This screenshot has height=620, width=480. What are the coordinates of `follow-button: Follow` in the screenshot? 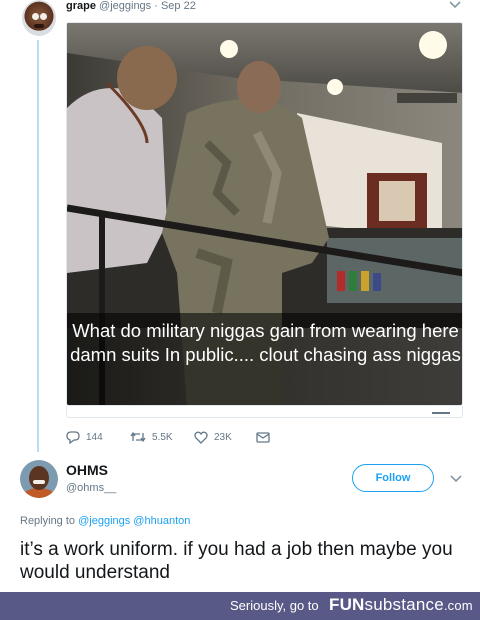 It's located at (393, 478).